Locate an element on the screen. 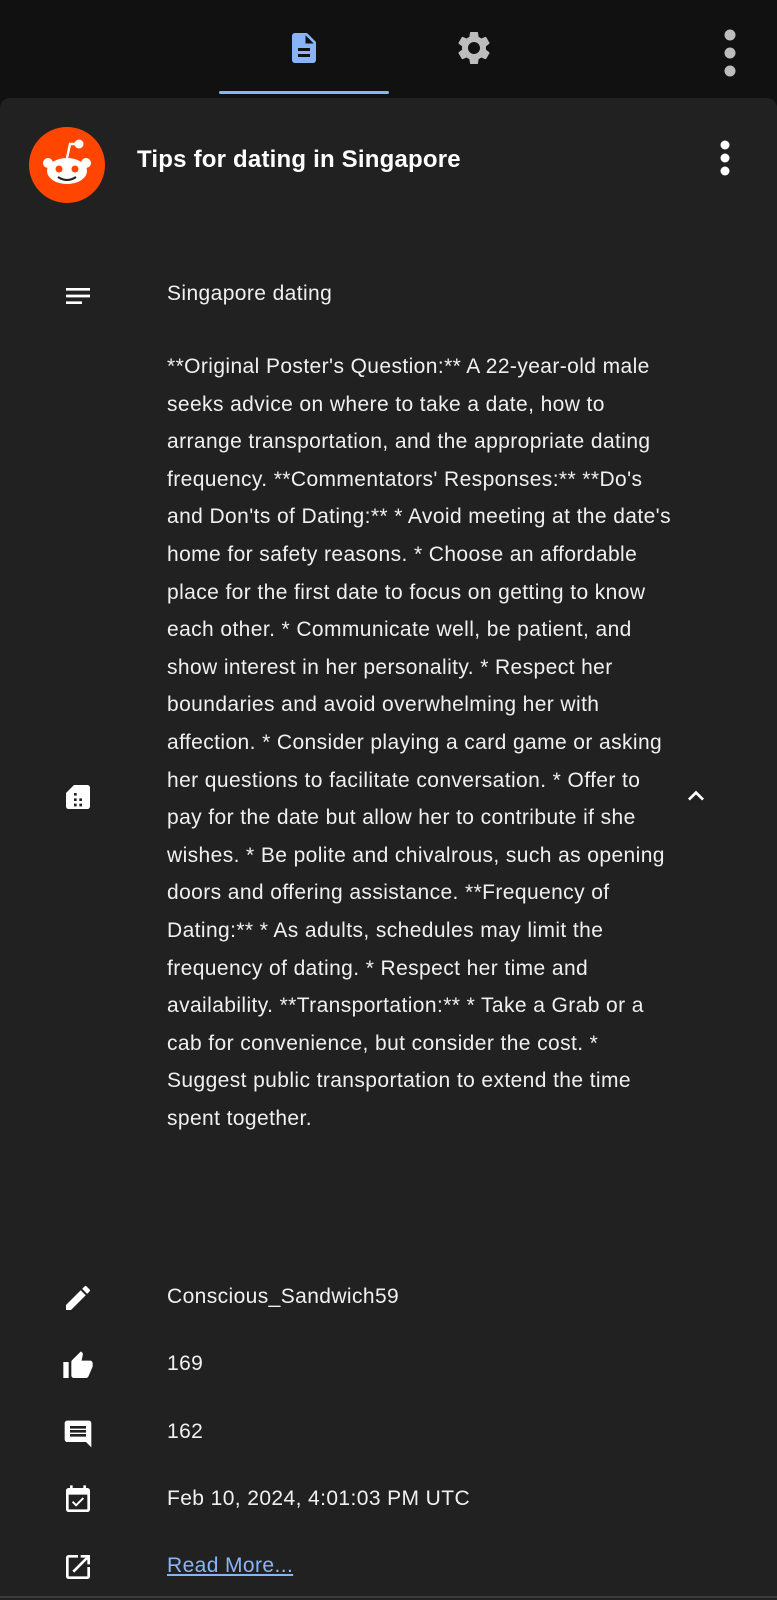 The image size is (777, 1600). reddit-logo is located at coordinates (67, 165).